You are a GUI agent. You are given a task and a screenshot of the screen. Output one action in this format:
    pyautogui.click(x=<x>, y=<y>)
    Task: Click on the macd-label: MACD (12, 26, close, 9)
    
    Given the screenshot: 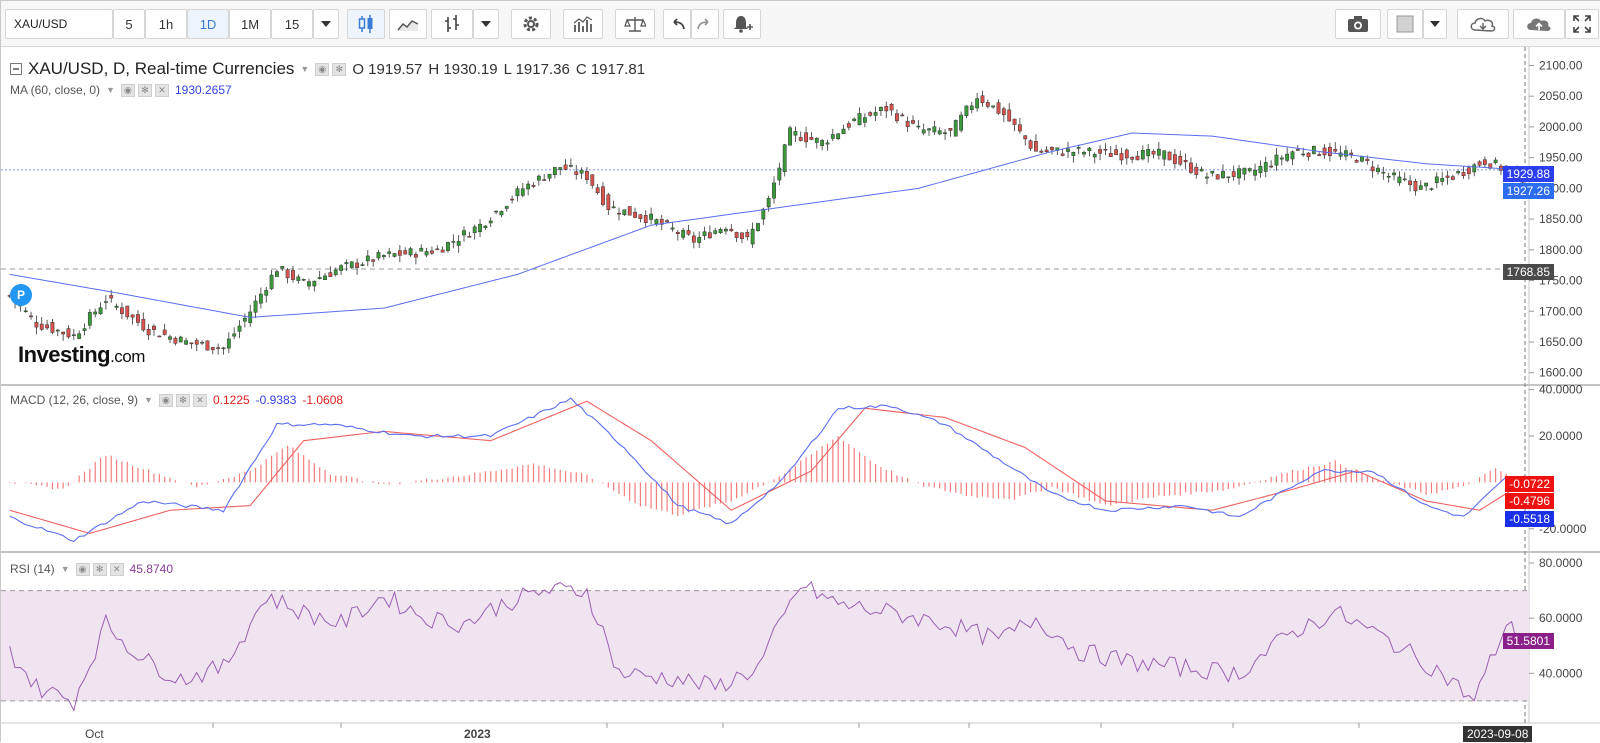 What is the action you would take?
    pyautogui.click(x=74, y=400)
    